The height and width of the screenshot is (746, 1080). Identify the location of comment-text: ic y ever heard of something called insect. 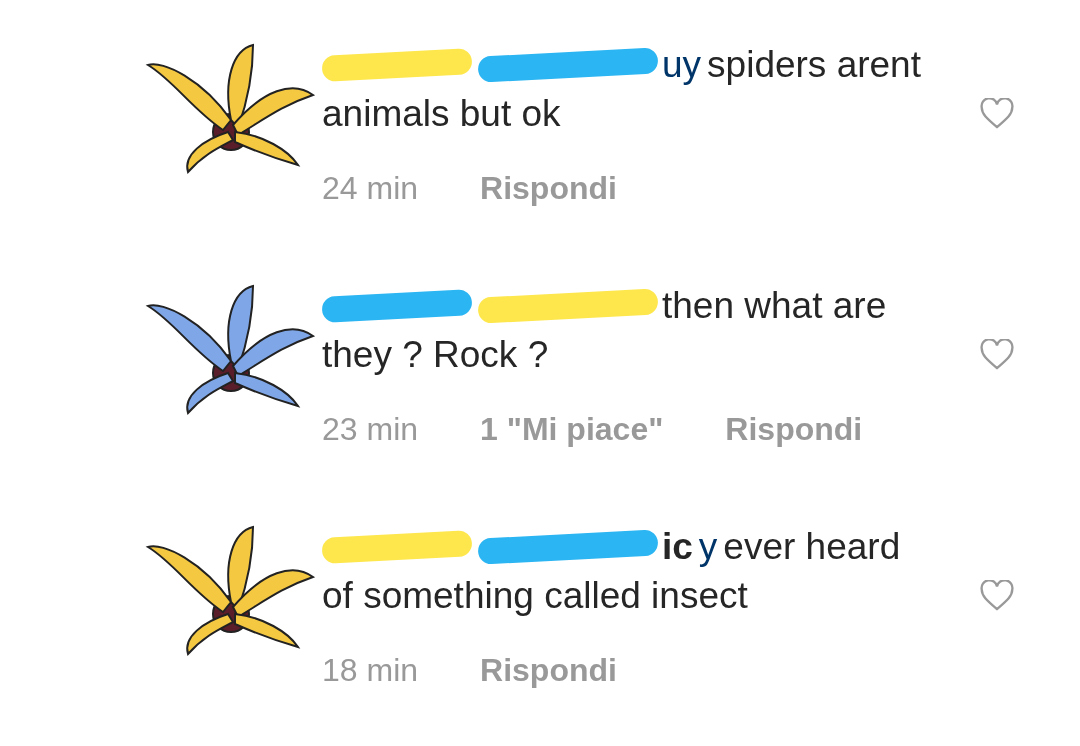
(612, 571).